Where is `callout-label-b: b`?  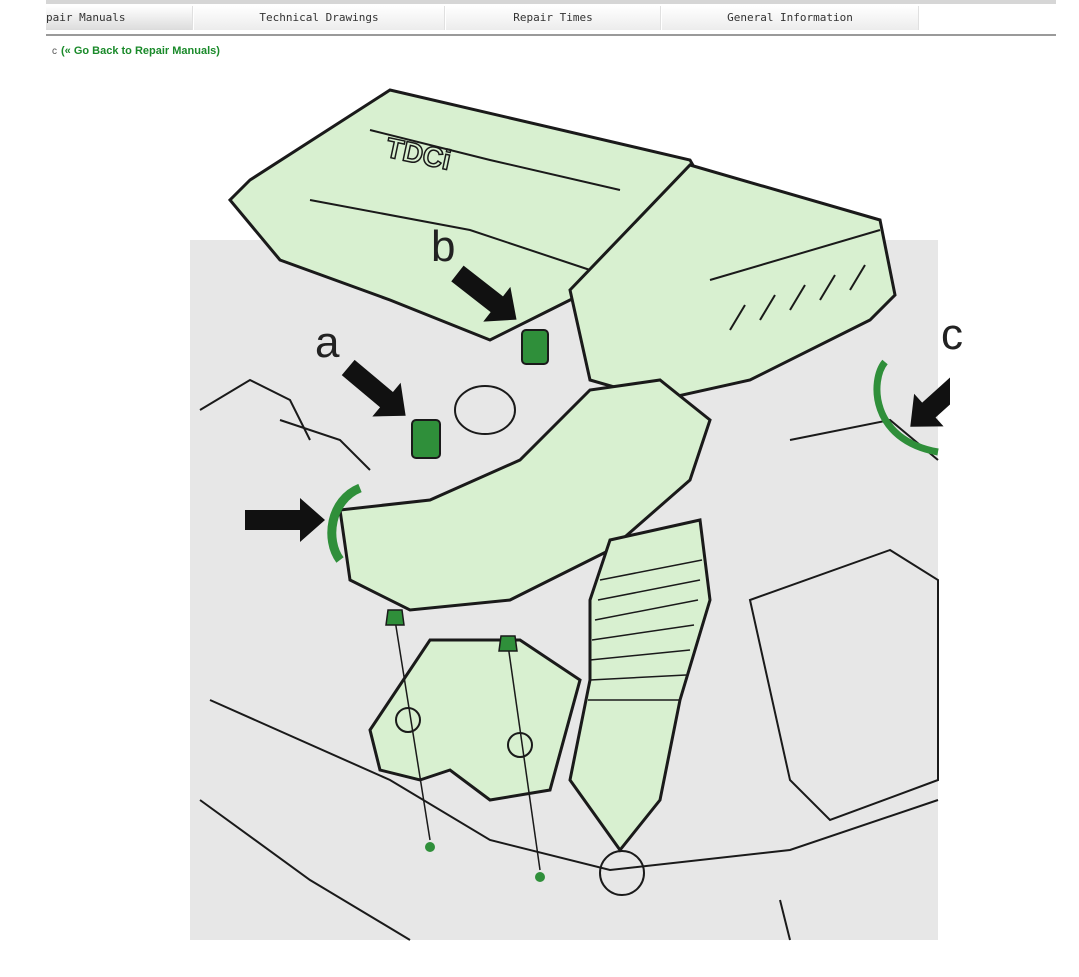
callout-label-b: b is located at coordinates (443, 246).